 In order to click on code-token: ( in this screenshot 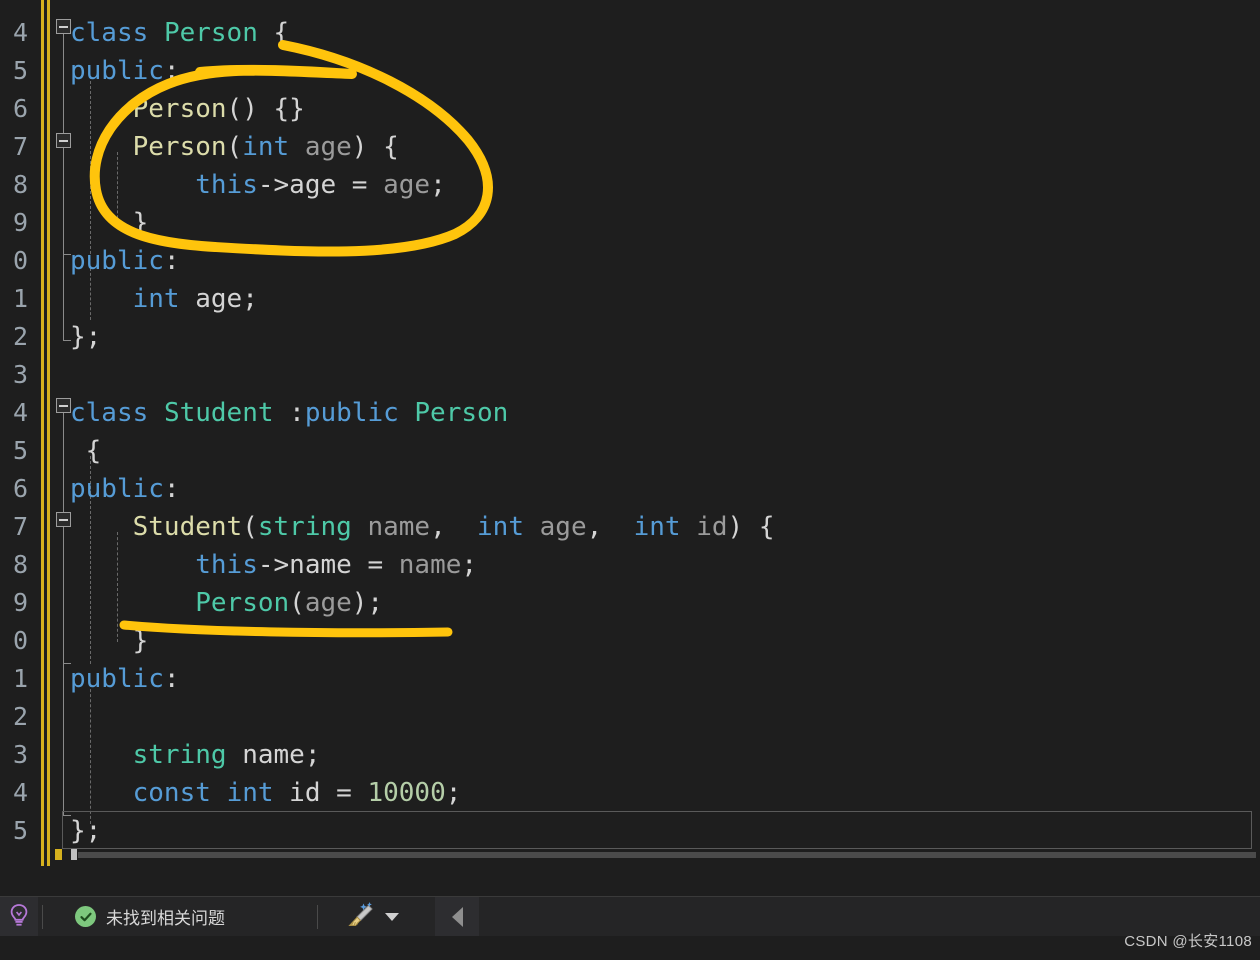, I will do `click(234, 147)`.